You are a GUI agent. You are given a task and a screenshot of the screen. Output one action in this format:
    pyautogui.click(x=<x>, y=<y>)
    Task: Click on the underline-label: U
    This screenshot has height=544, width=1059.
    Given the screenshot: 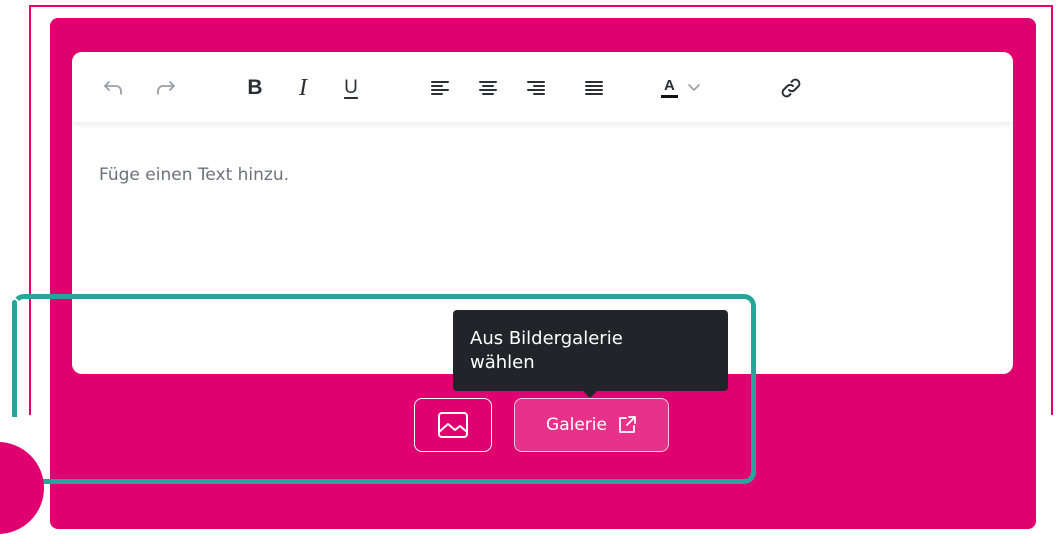 What is the action you would take?
    pyautogui.click(x=351, y=87)
    